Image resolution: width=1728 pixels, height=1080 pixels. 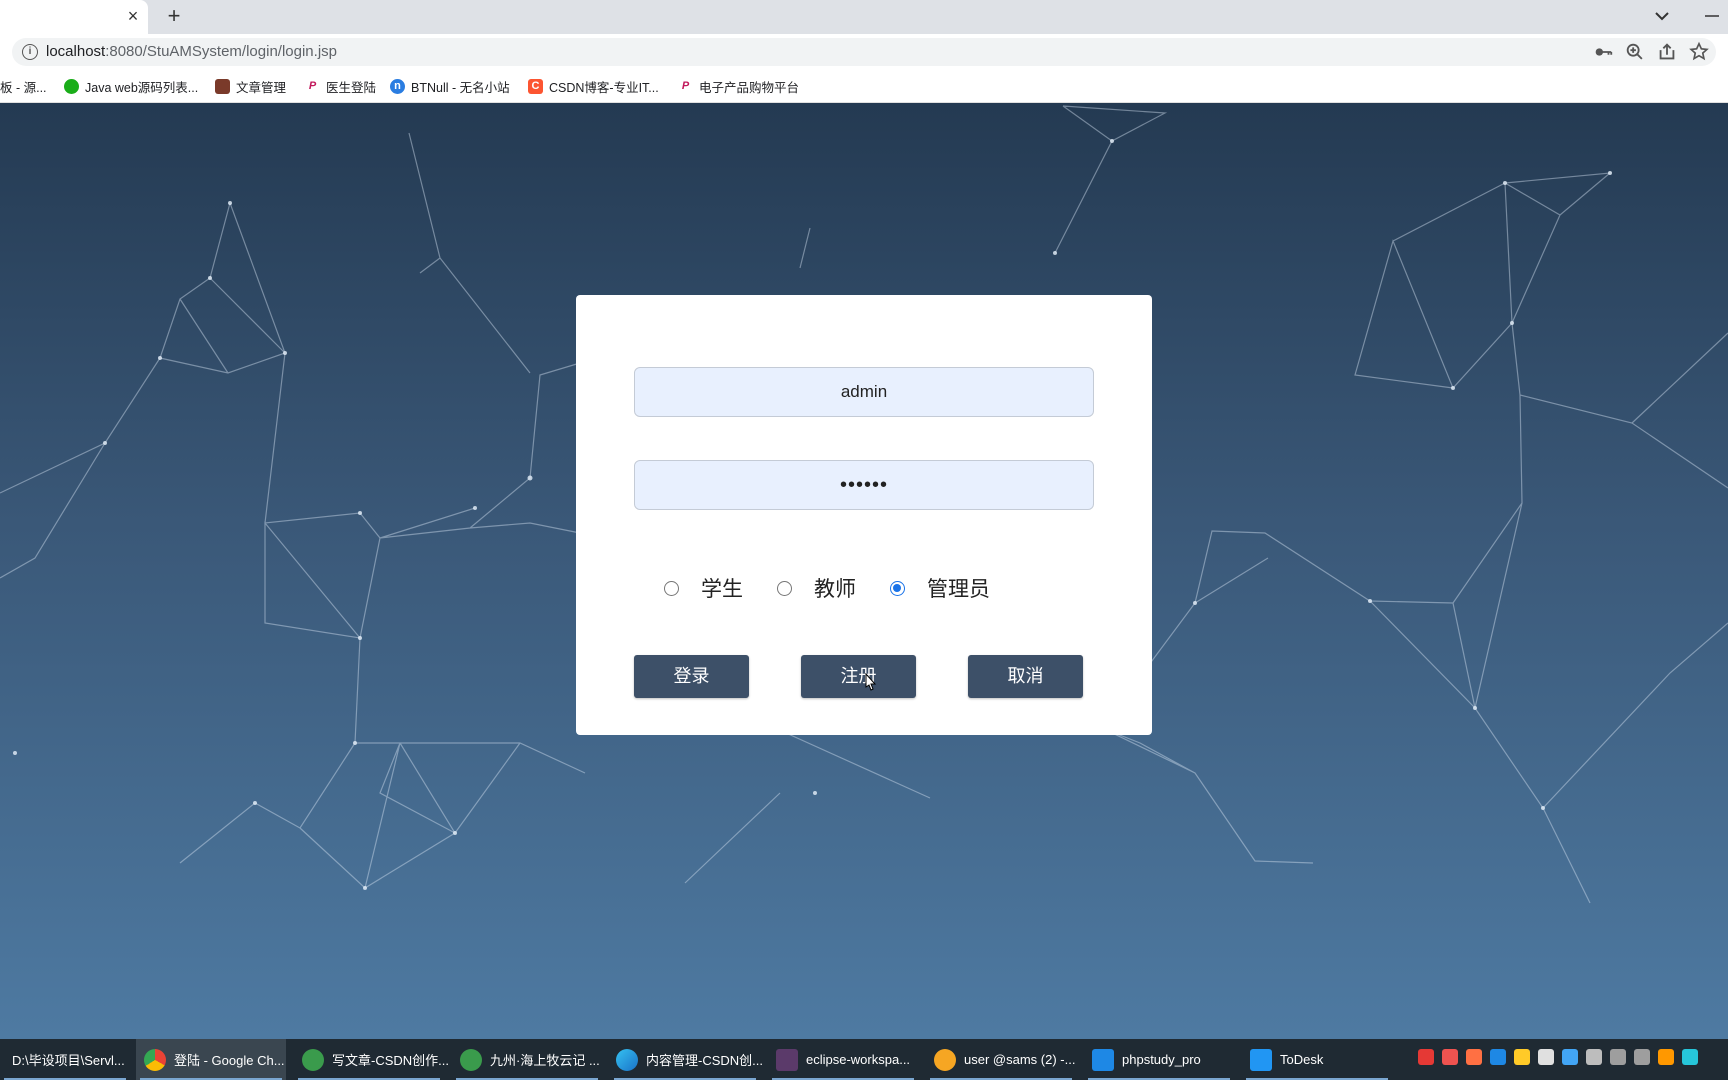 I want to click on todesk-icon, so click(x=1261, y=1059).